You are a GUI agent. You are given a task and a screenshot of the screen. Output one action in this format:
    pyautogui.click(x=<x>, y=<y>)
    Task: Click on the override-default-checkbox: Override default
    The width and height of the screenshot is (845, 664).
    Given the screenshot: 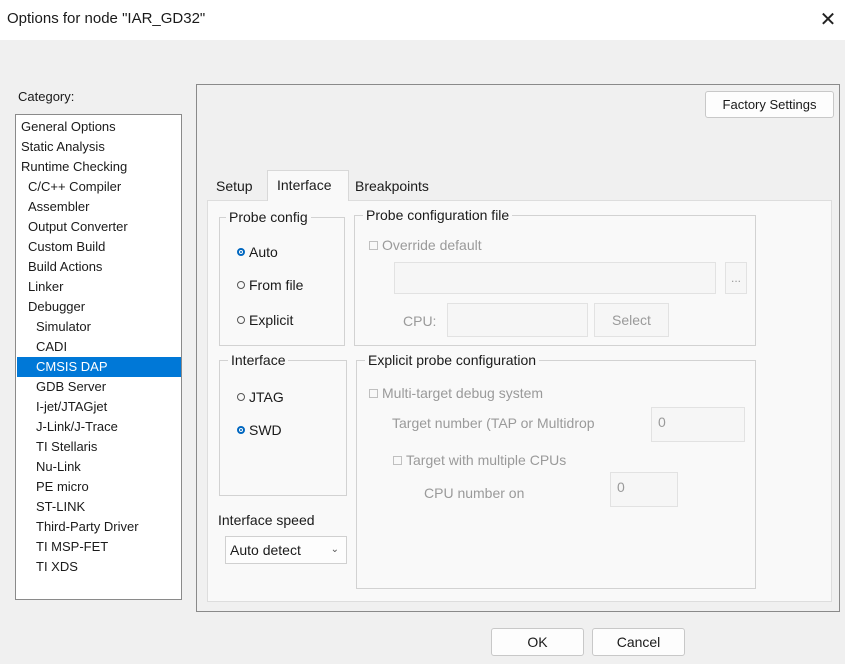 What is the action you would take?
    pyautogui.click(x=425, y=245)
    